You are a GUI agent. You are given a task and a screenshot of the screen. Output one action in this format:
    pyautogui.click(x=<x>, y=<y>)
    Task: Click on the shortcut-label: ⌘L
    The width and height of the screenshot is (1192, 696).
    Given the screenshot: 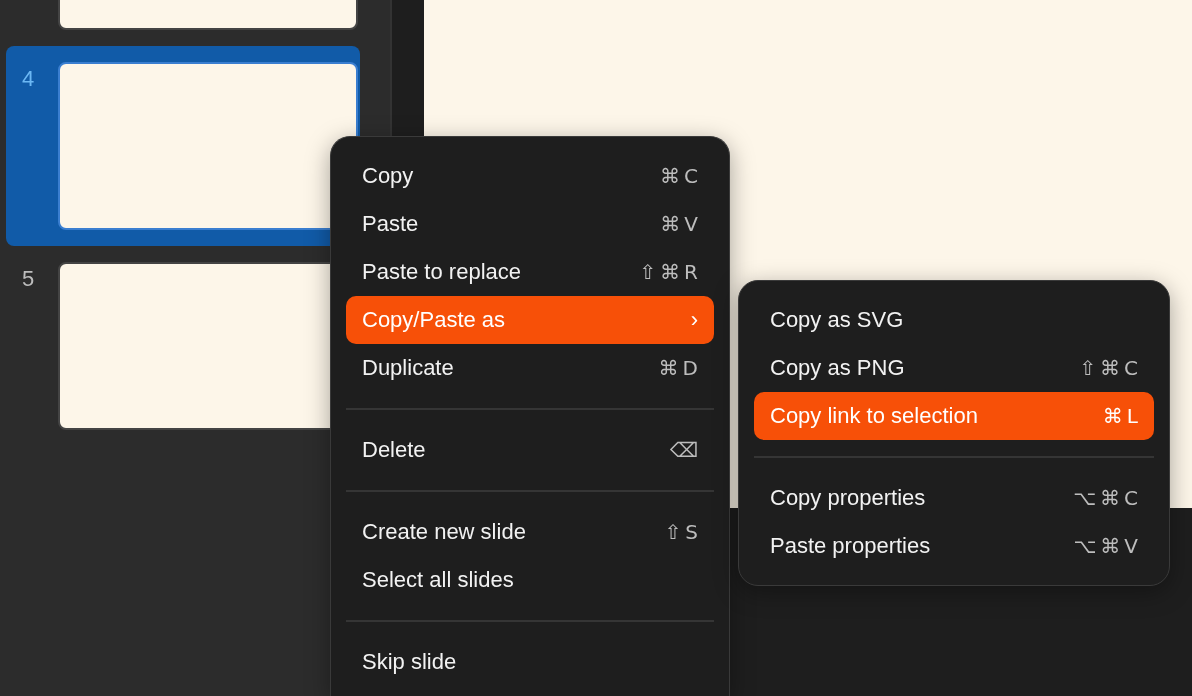 What is the action you would take?
    pyautogui.click(x=1122, y=416)
    